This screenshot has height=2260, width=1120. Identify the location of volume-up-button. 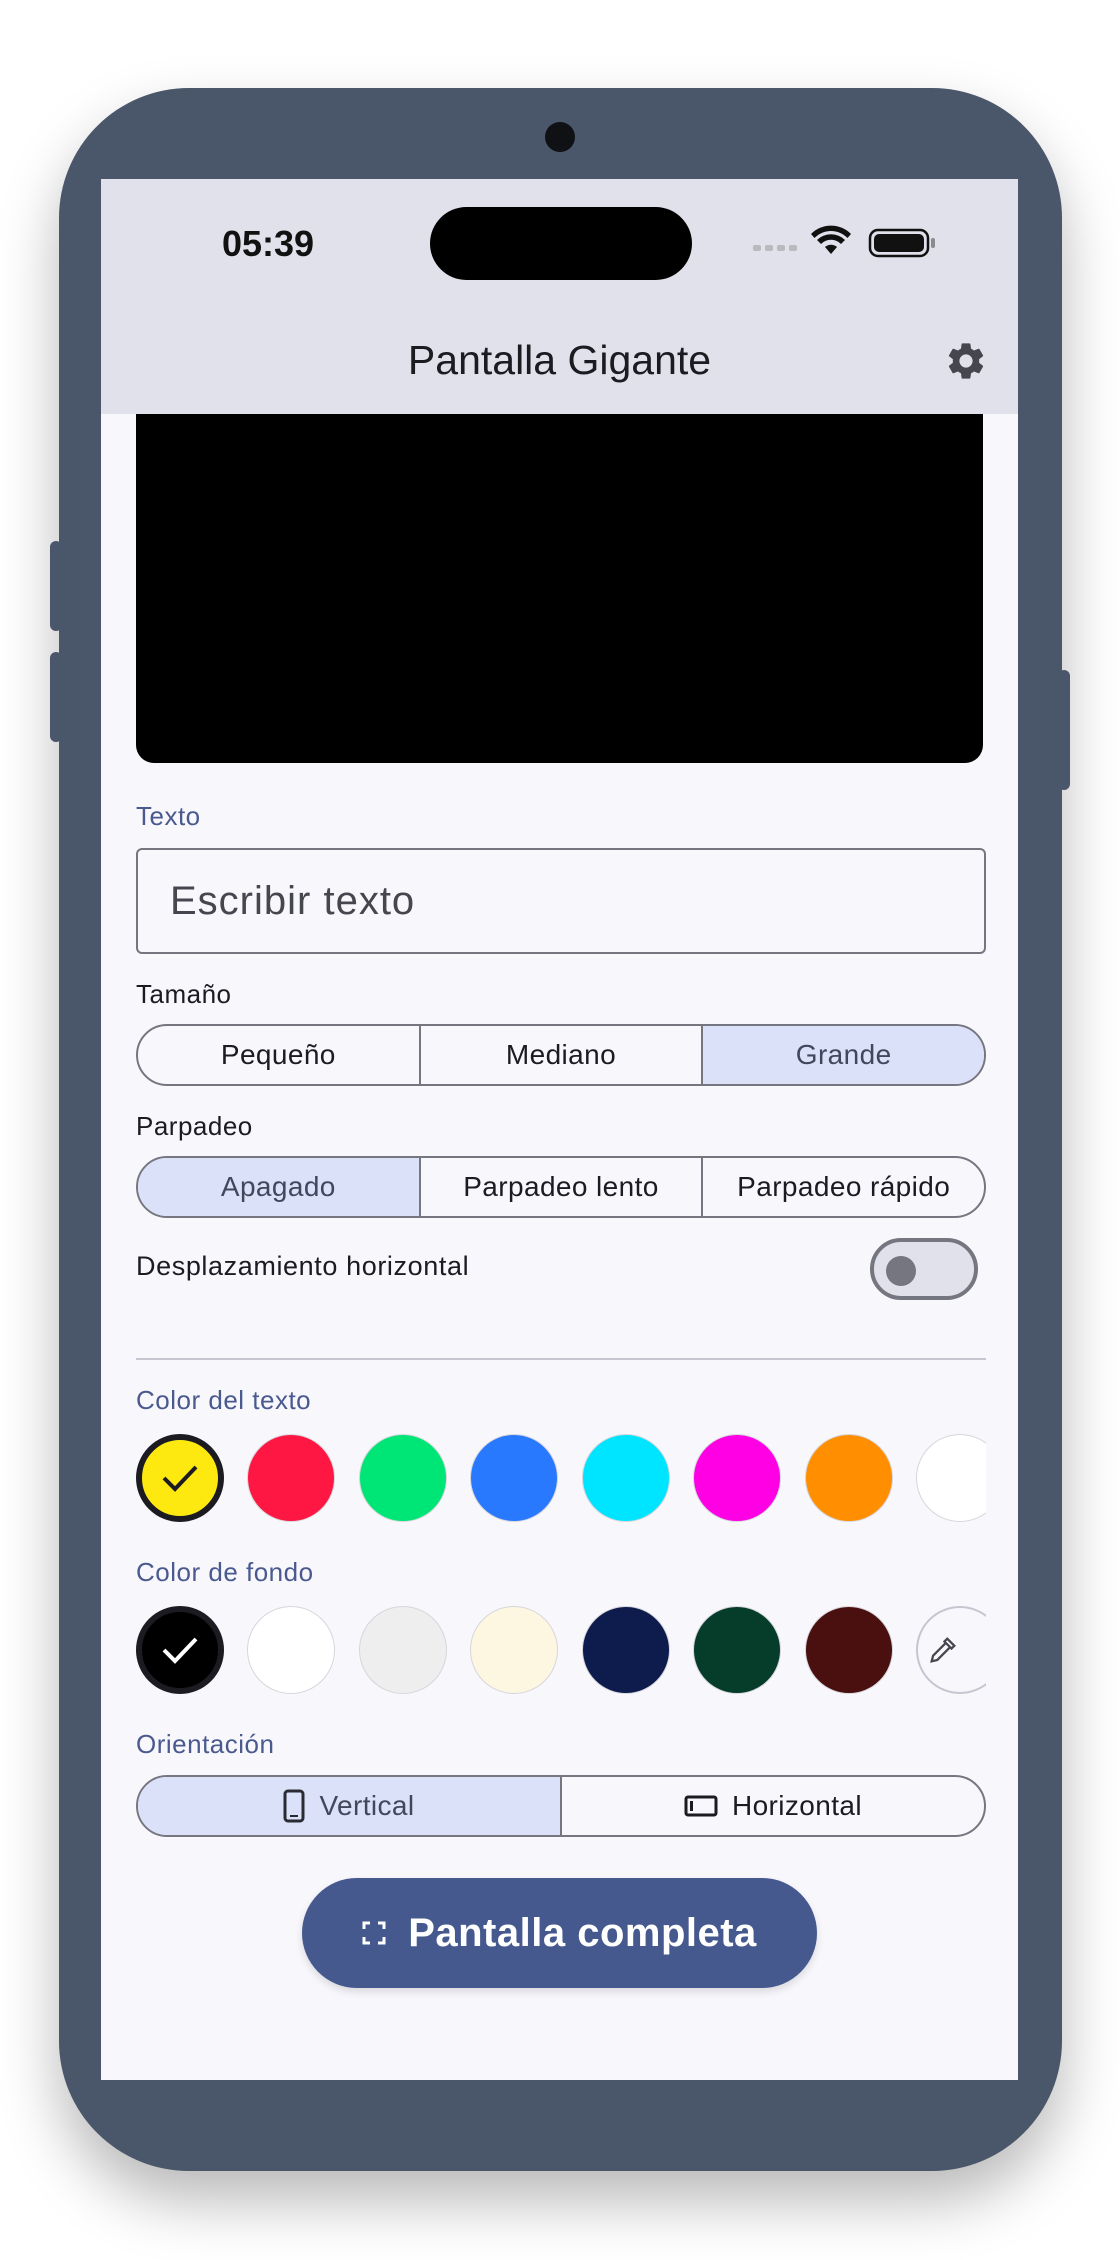
(56, 586).